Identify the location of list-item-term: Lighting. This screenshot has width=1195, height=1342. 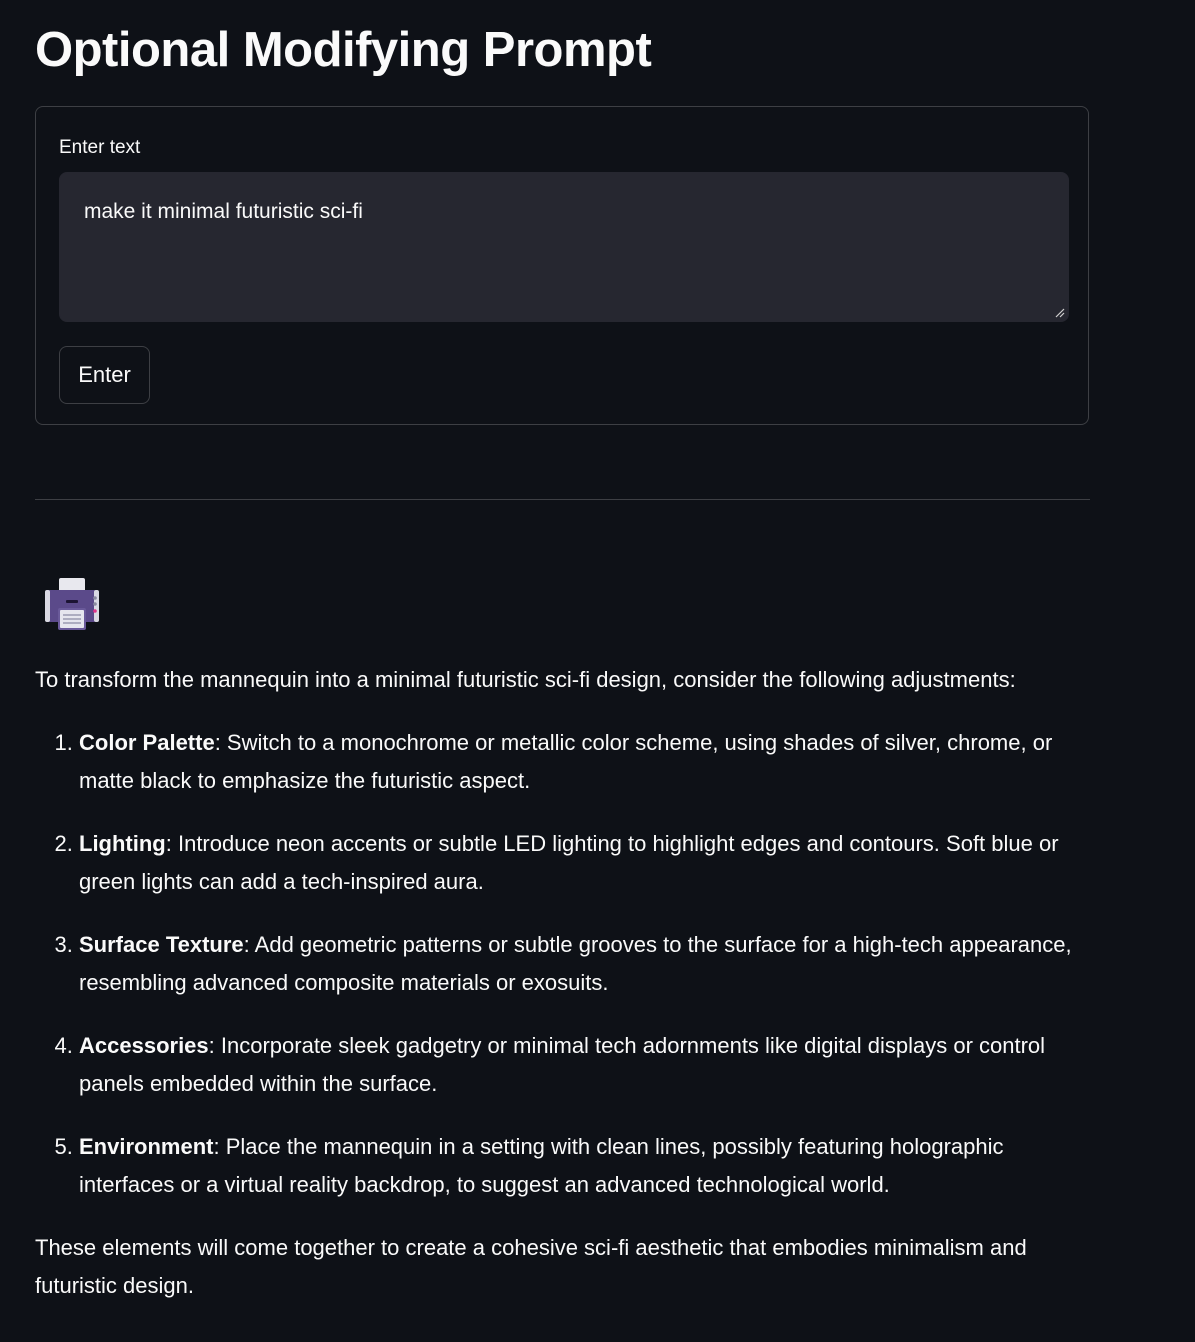
(122, 843).